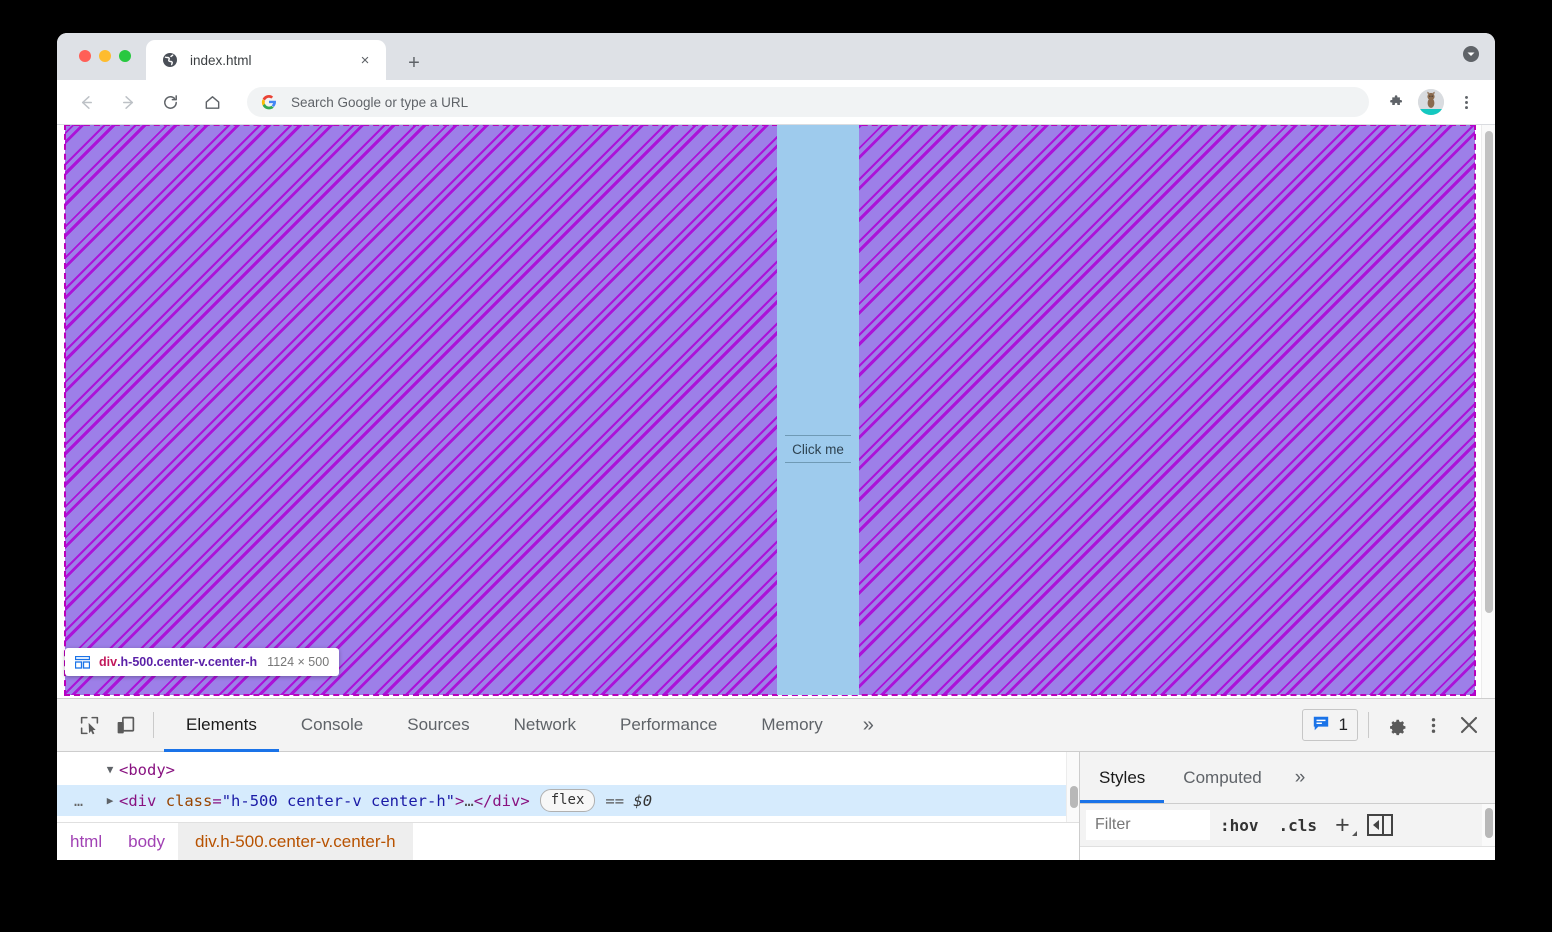 The height and width of the screenshot is (932, 1552). I want to click on sel-gt: >, so click(460, 800).